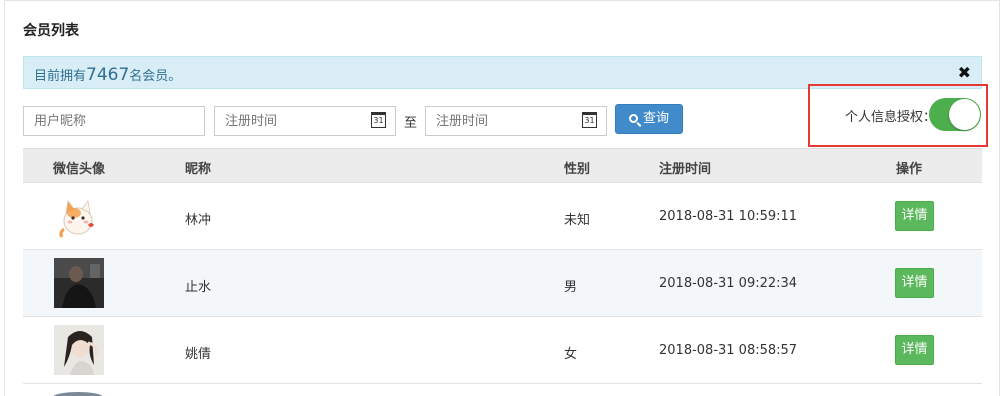 This screenshot has height=396, width=1004. What do you see at coordinates (114, 121) in the screenshot?
I see `nickname-input` at bounding box center [114, 121].